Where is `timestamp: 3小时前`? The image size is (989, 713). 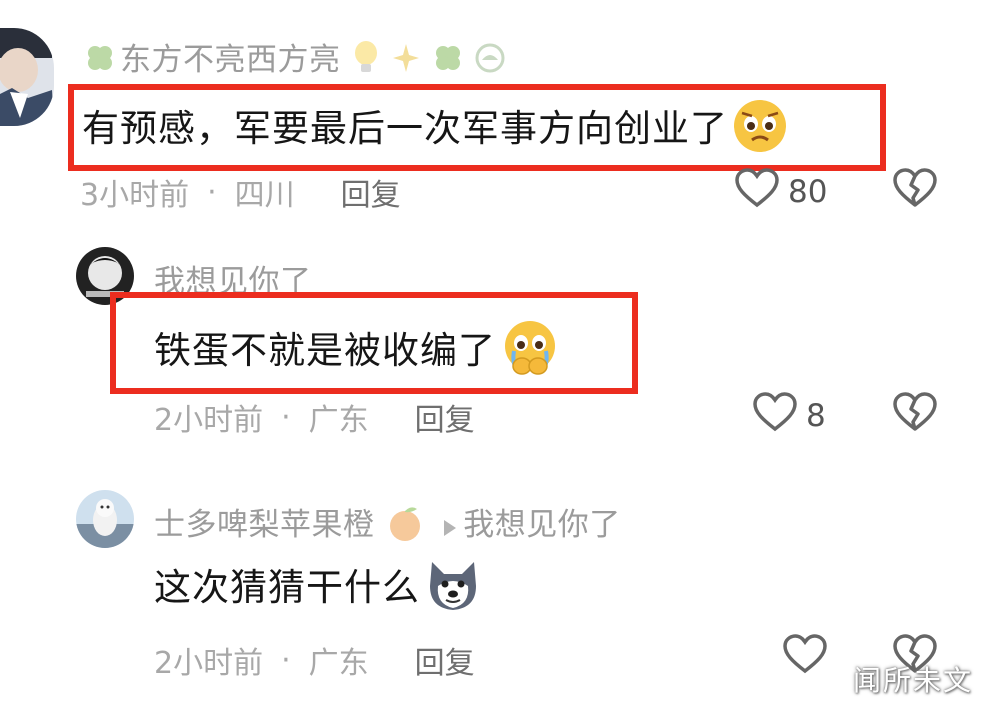
timestamp: 3小时前 is located at coordinates (135, 195).